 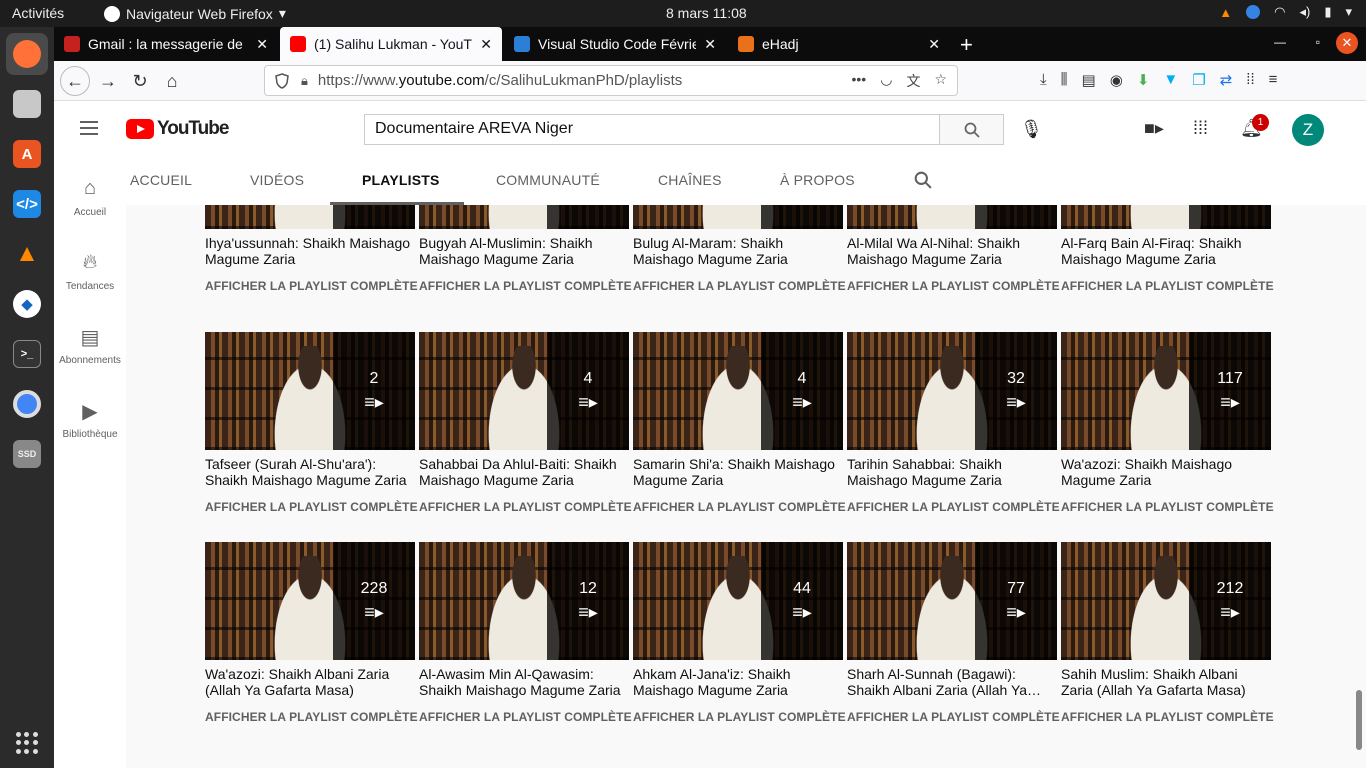 I want to click on extension-pocket-icon: ▼, so click(x=1170, y=80).